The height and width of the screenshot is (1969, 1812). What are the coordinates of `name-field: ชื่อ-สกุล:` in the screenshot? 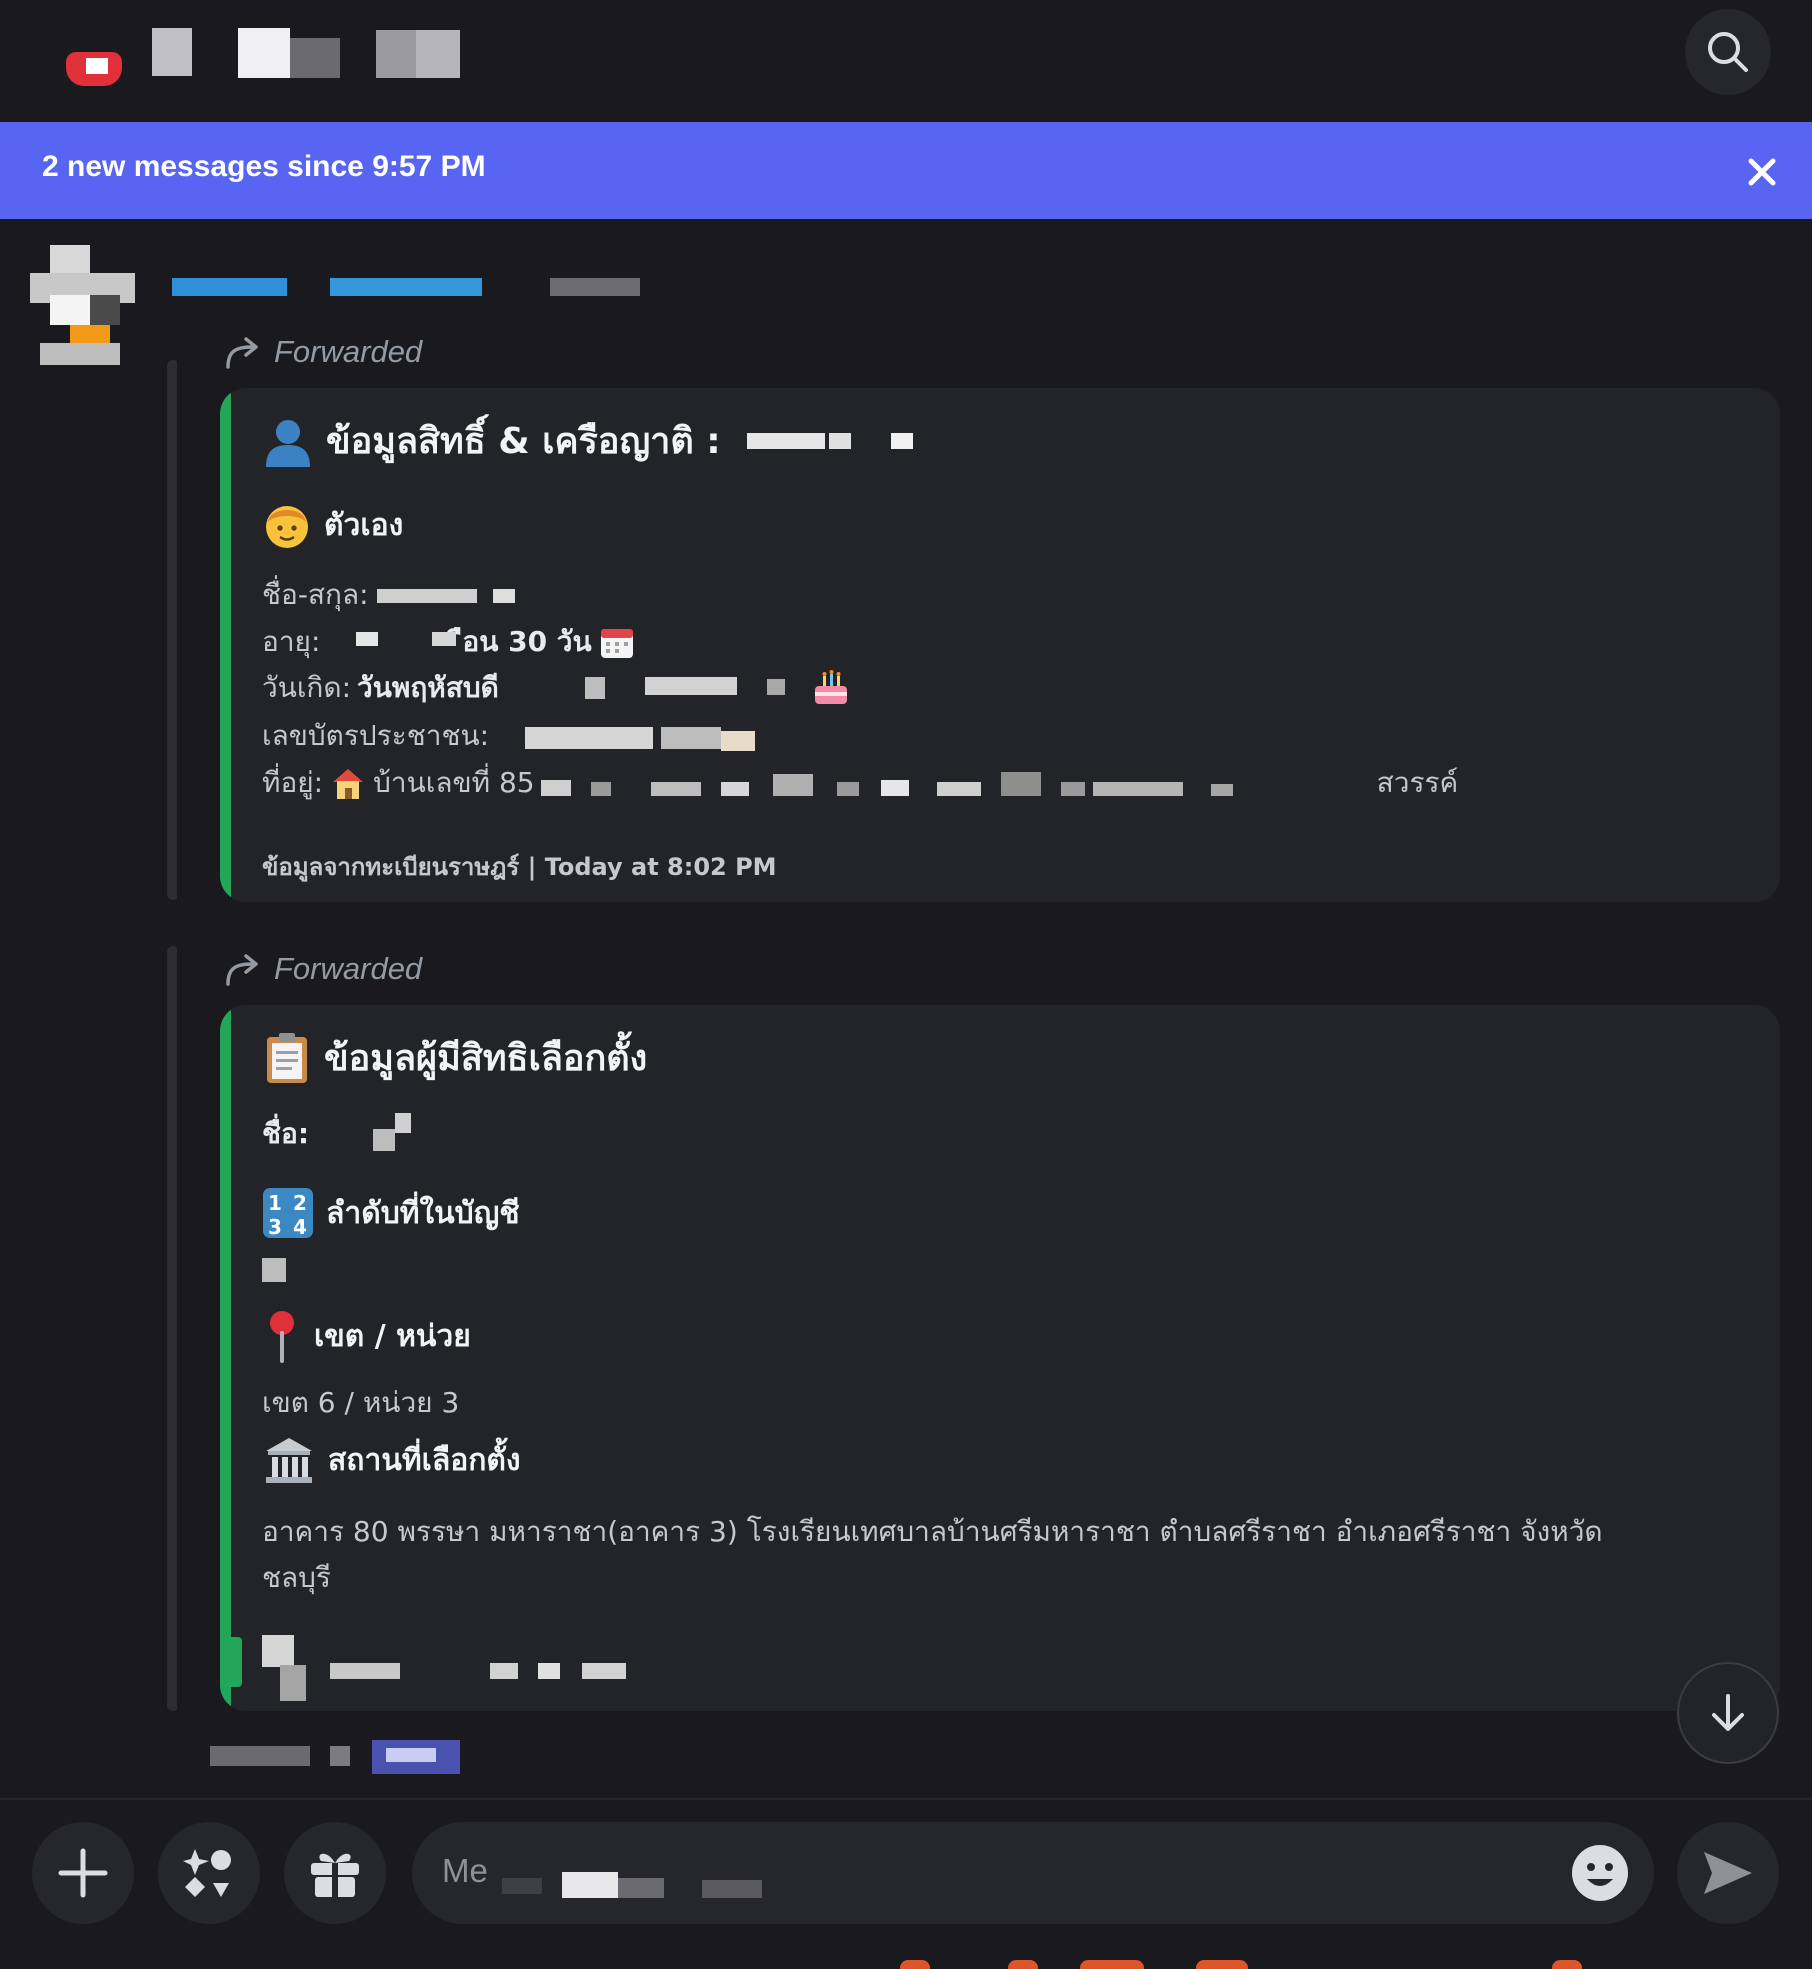 It's located at (403, 595).